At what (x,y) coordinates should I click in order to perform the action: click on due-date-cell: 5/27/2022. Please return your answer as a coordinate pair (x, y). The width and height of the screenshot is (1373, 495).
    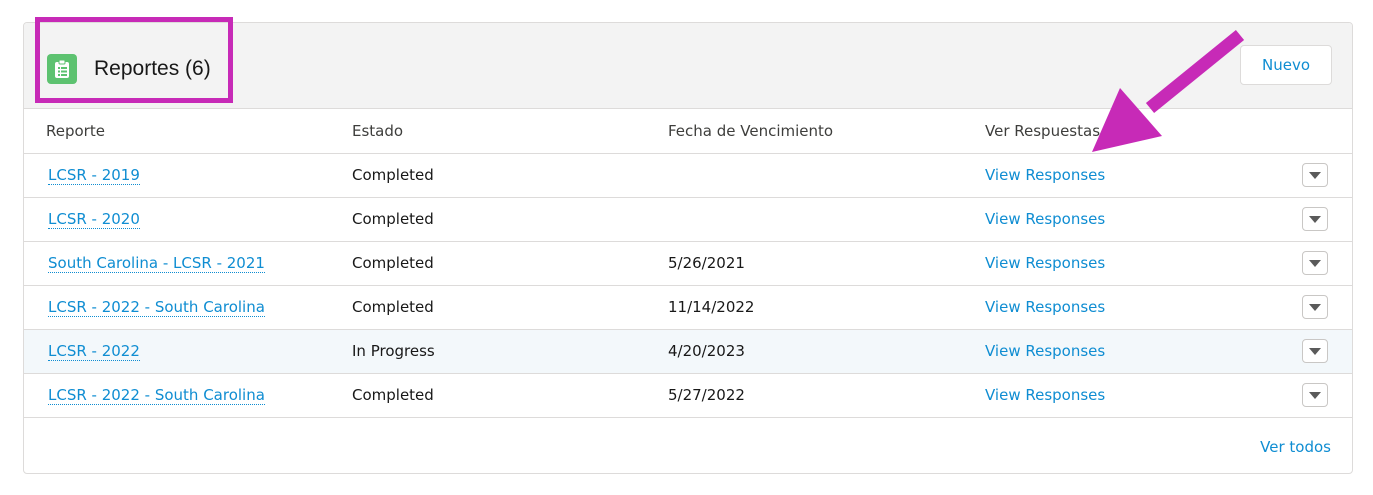
    Looking at the image, I should click on (706, 395).